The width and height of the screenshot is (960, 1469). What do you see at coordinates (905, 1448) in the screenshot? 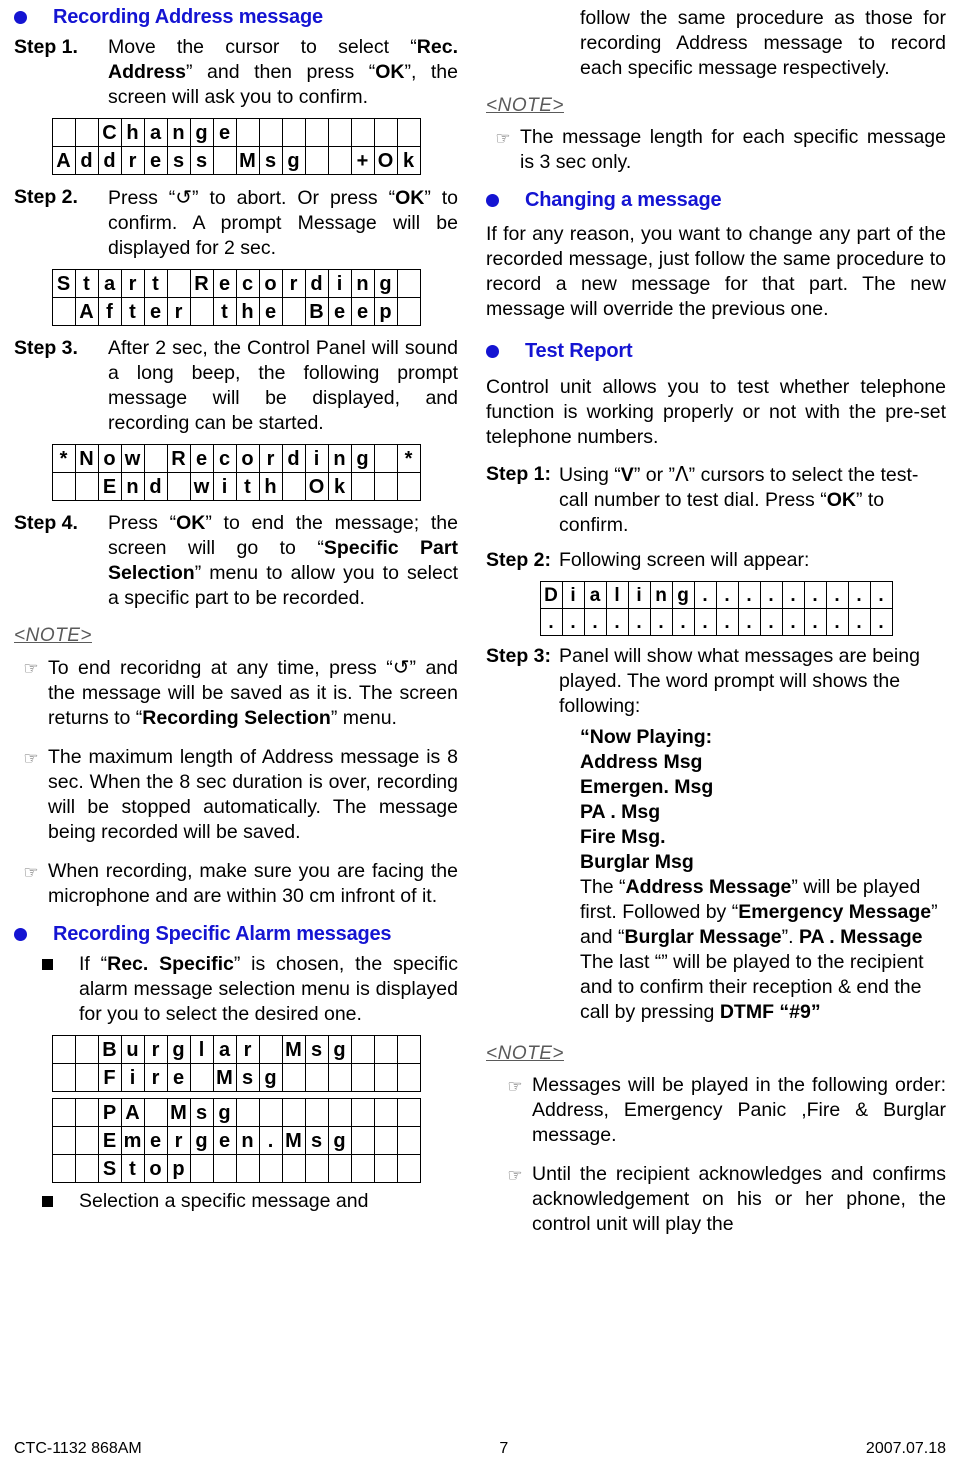
I see `footer-date: 2007.07.18` at bounding box center [905, 1448].